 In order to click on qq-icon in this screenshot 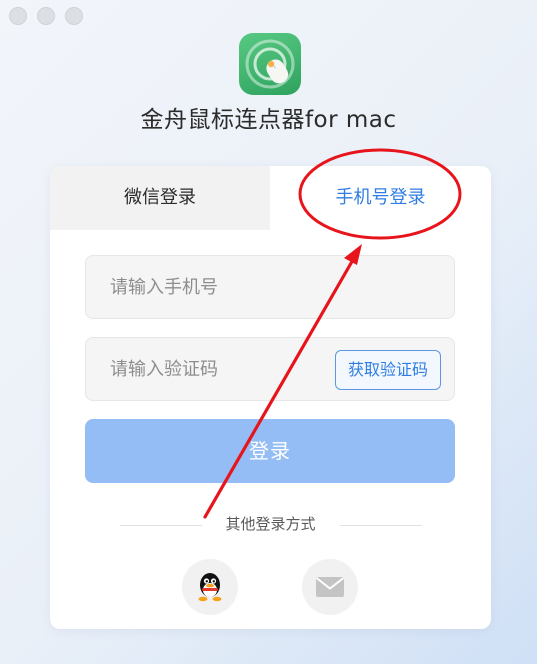, I will do `click(210, 587)`.